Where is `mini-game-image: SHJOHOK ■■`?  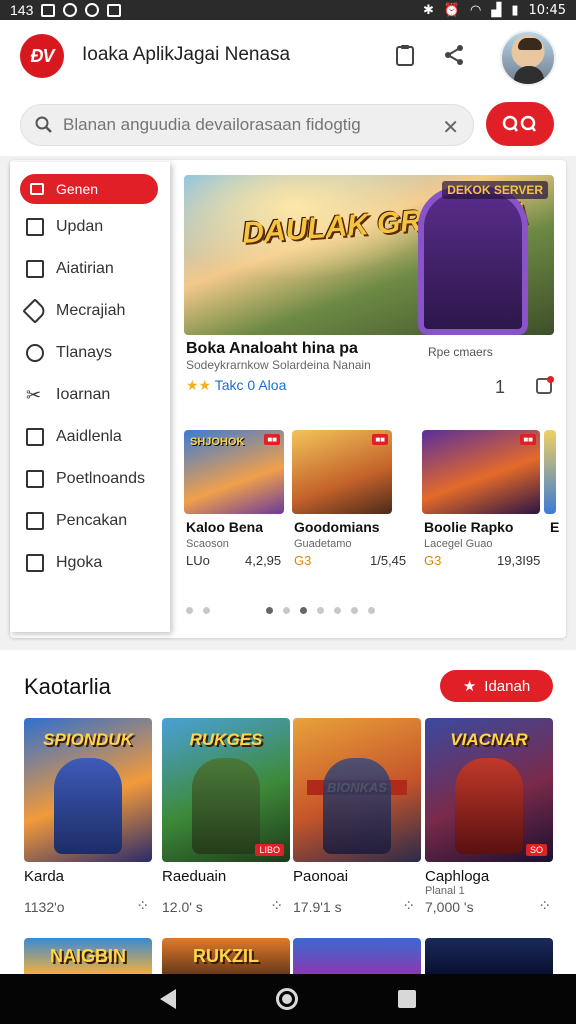
mini-game-image: SHJOHOK ■■ is located at coordinates (234, 472).